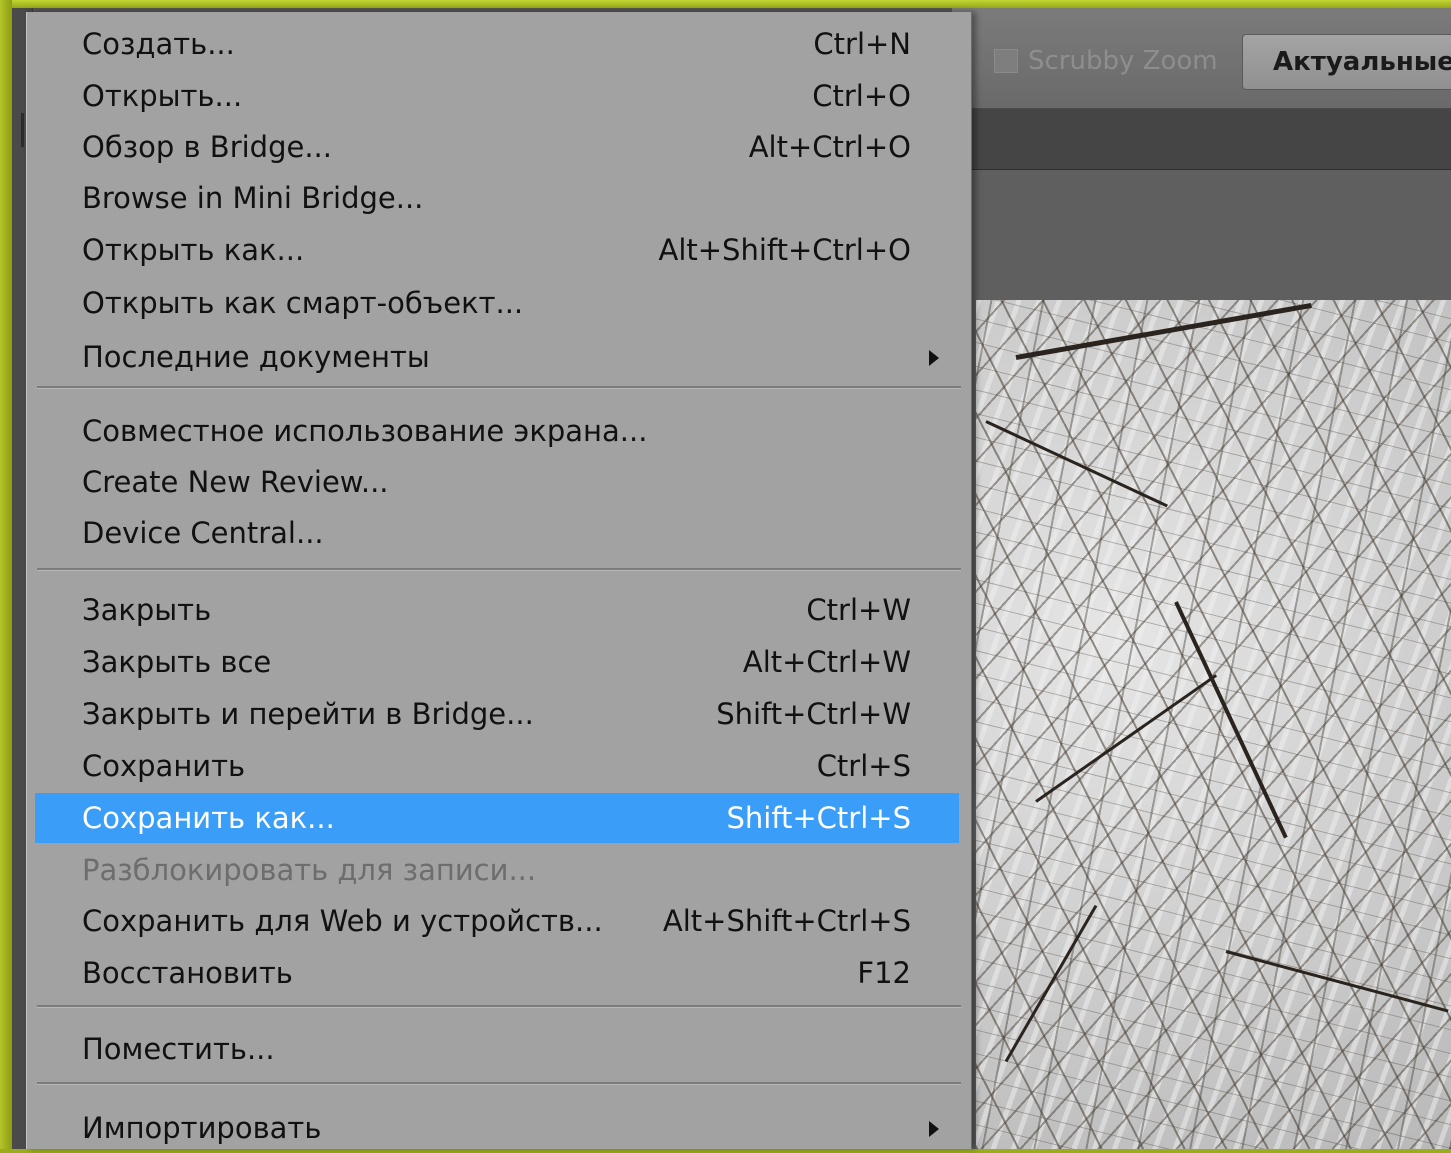 This screenshot has height=1153, width=1451. Describe the element at coordinates (826, 662) in the screenshot. I see `menu-item-shortcut: Alt+Ctrl+W` at that location.